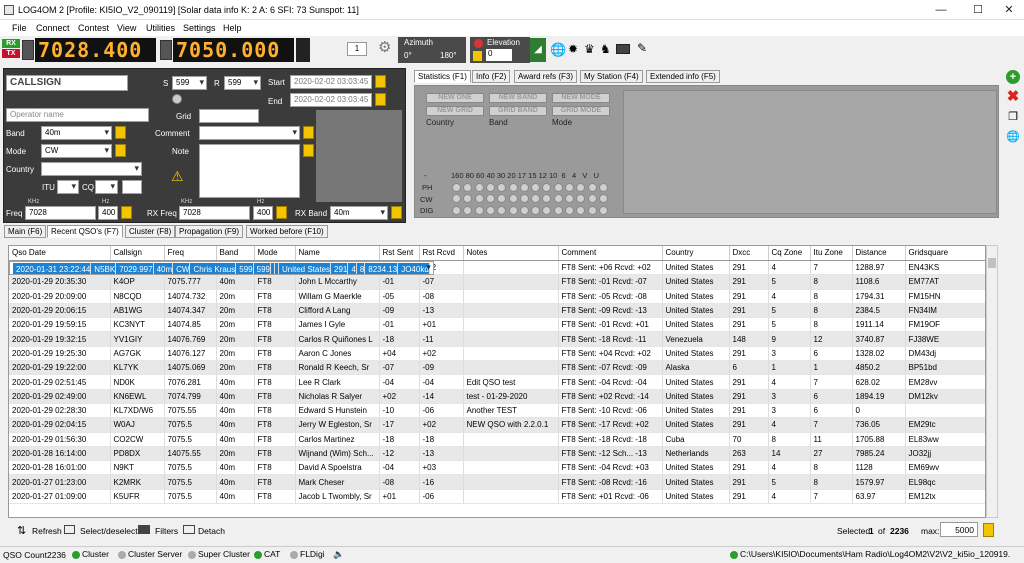 The height and width of the screenshot is (563, 1024). Describe the element at coordinates (275, 253) in the screenshot. I see `column-header: Mode` at that location.